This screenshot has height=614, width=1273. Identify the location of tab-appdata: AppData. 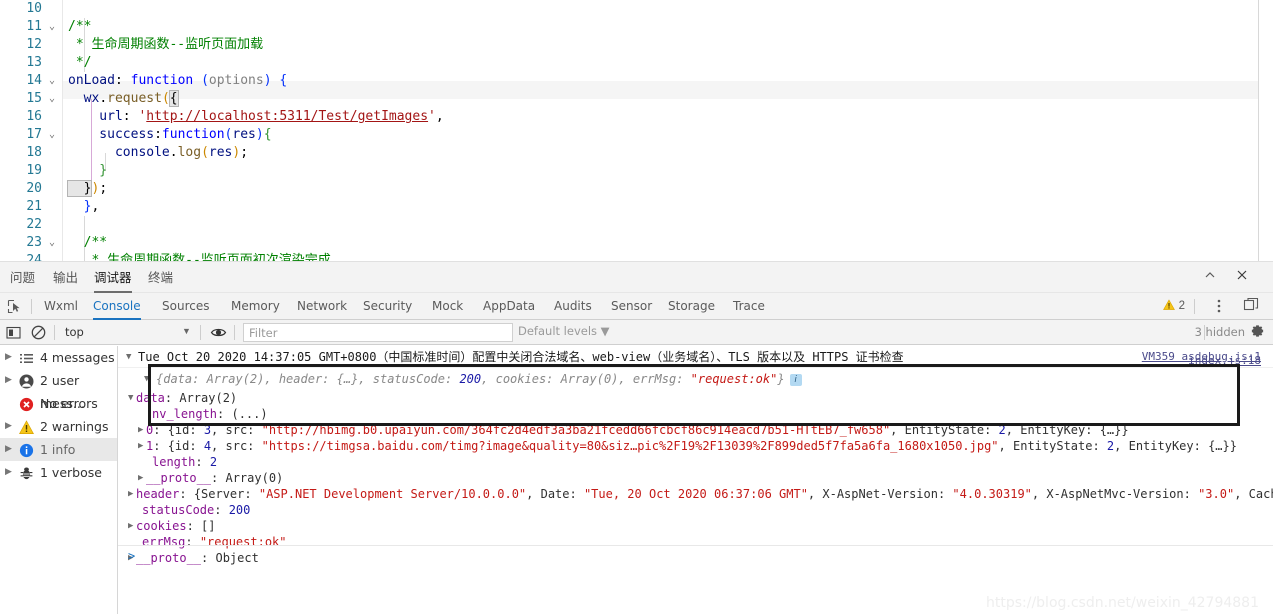
(509, 306).